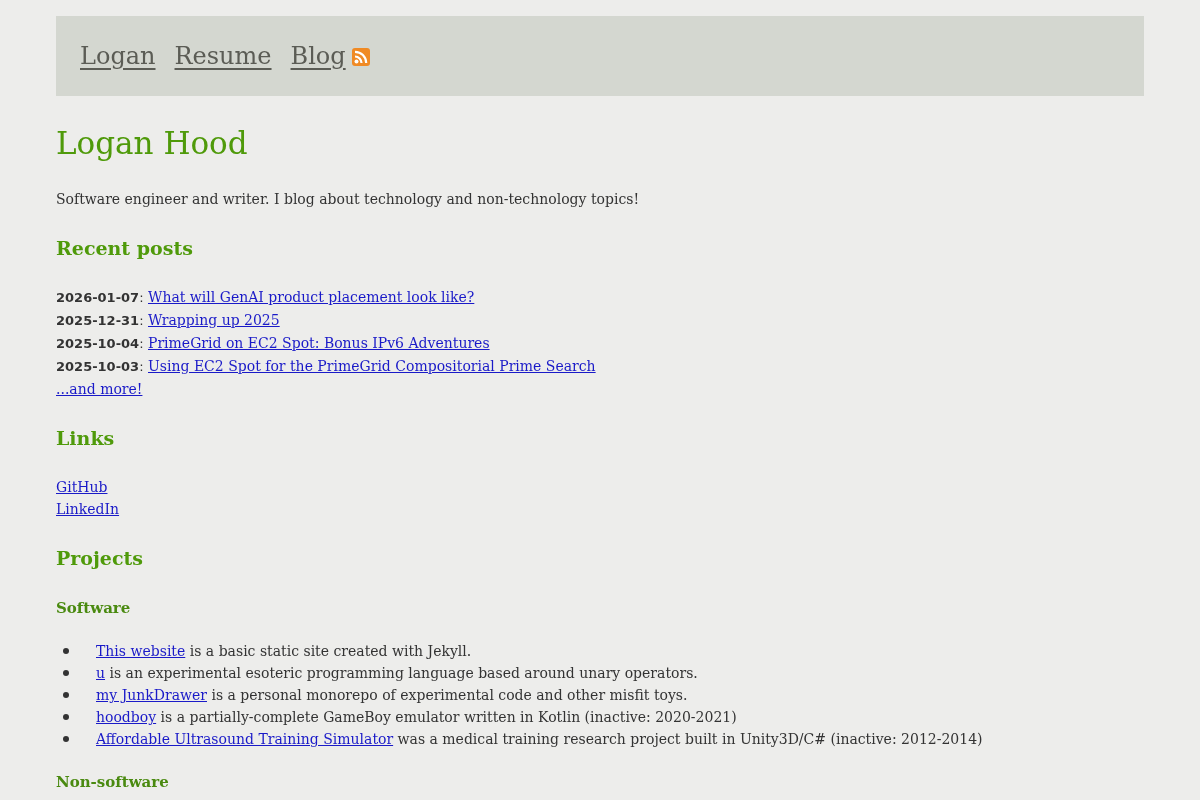 Image resolution: width=1200 pixels, height=800 pixels. Describe the element at coordinates (82, 487) in the screenshot. I see `profile-link: GitHub` at that location.